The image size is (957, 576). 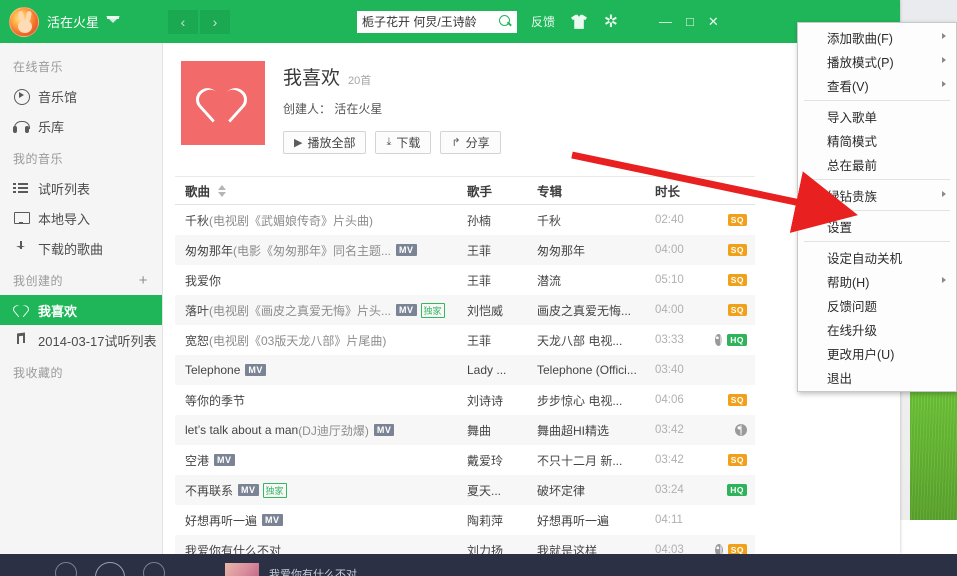 I want to click on download-button: ⤓ 下载, so click(x=403, y=142).